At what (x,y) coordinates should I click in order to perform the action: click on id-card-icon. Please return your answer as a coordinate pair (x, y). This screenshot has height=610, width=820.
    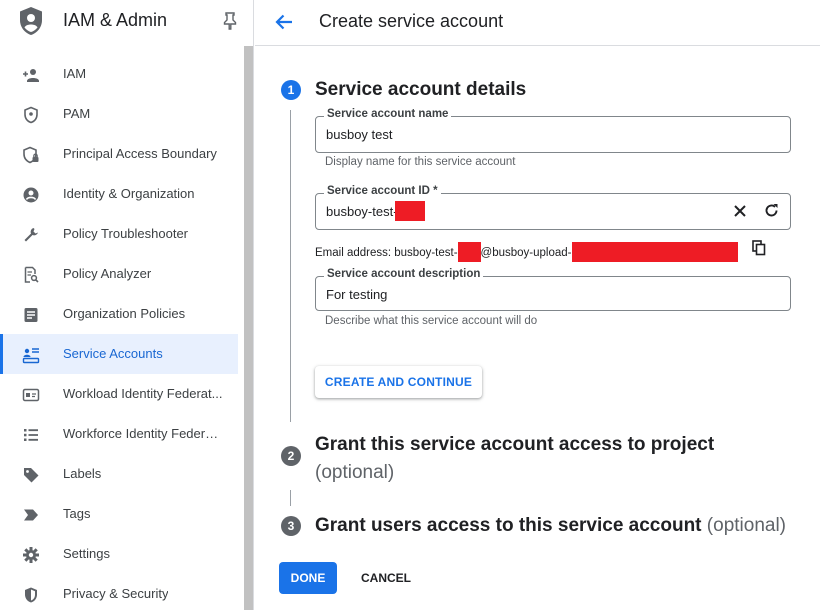
    Looking at the image, I should click on (31, 395).